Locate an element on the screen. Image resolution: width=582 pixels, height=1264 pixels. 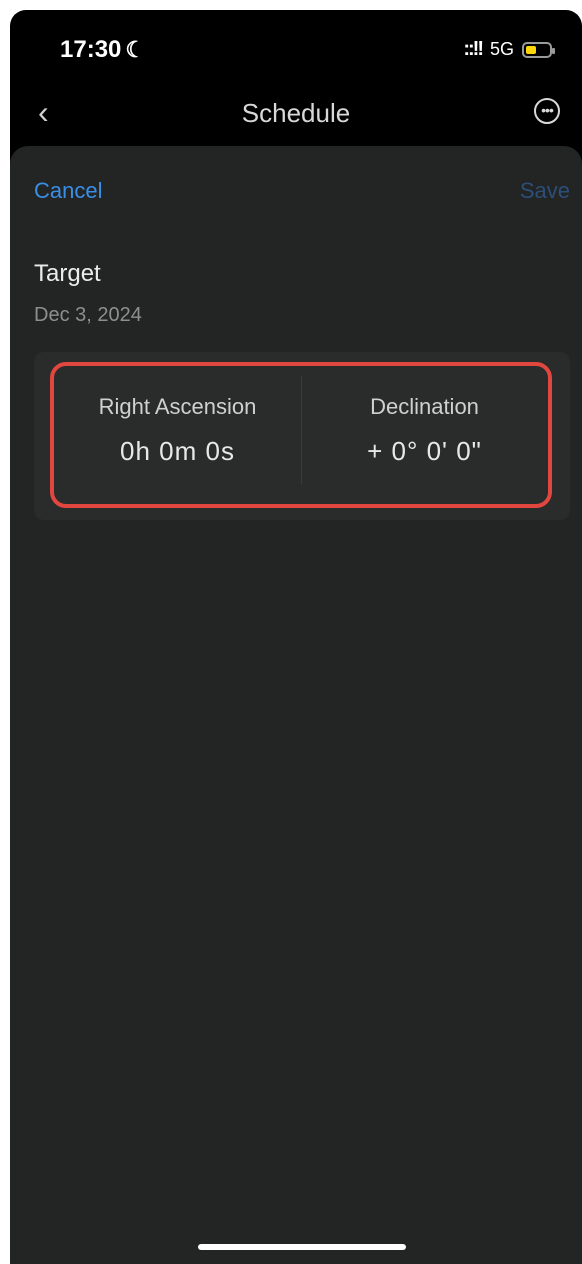
status-bar: 17:30 ☾ ::!! 5G is located at coordinates (296, 45).